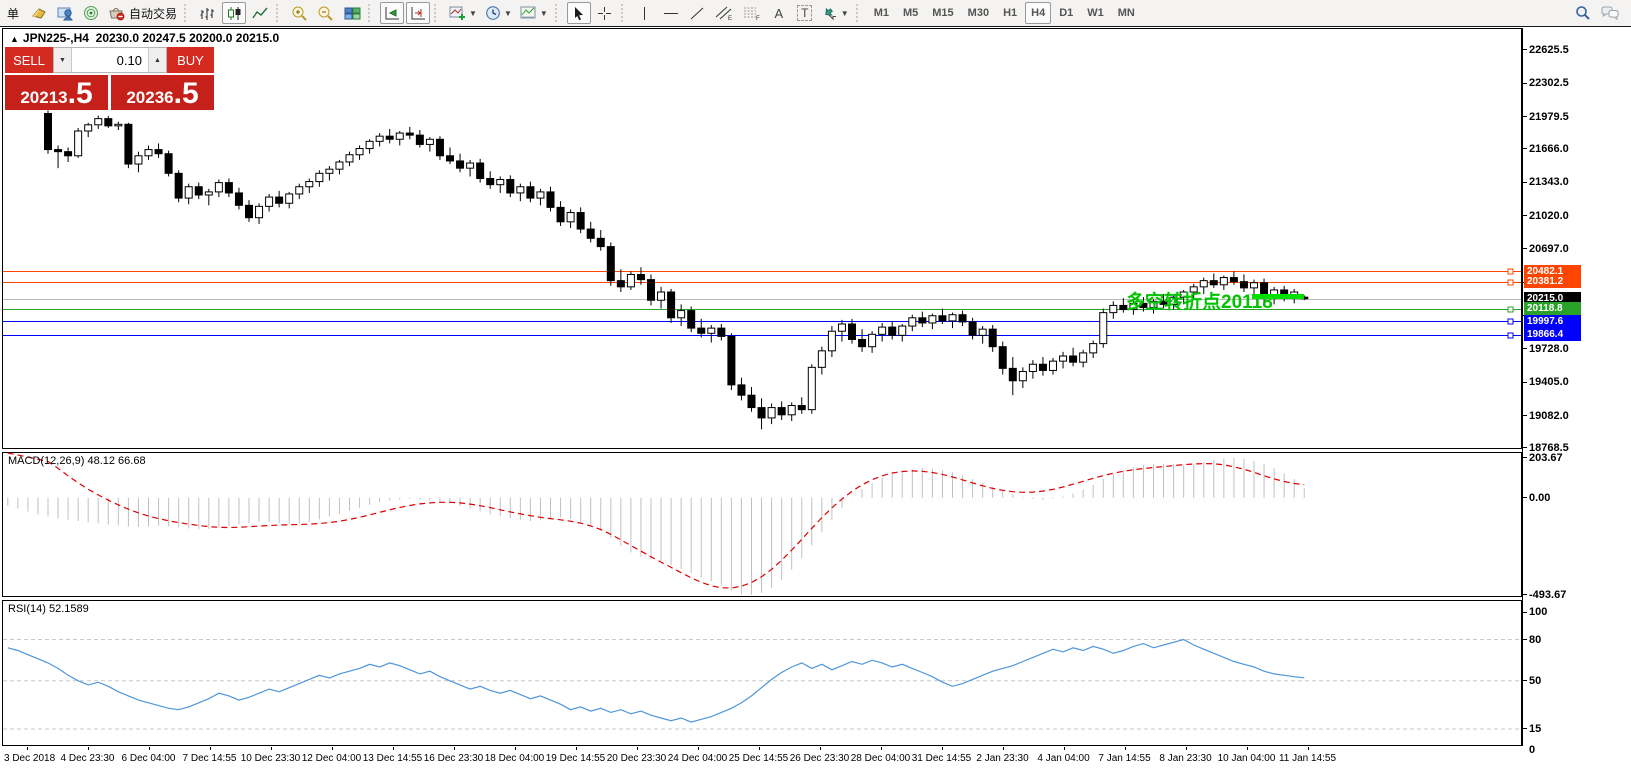  I want to click on line-chart-button, so click(260, 13).